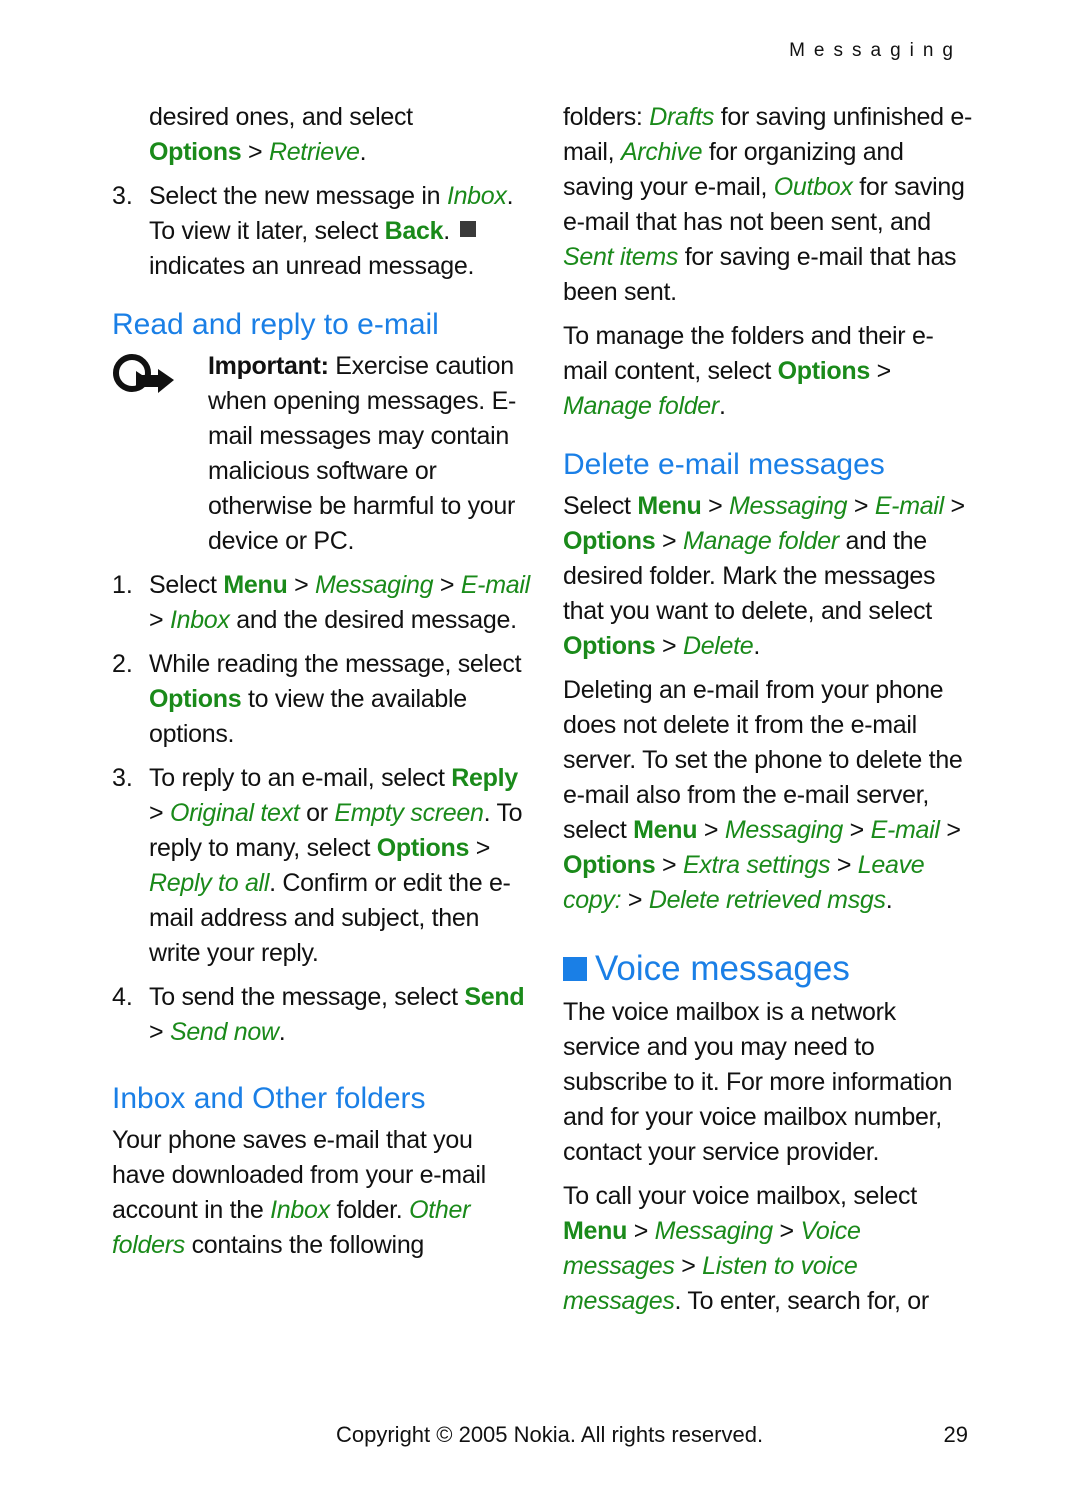 The width and height of the screenshot is (1080, 1496). What do you see at coordinates (160, 454) in the screenshot?
I see `important-note-icon` at bounding box center [160, 454].